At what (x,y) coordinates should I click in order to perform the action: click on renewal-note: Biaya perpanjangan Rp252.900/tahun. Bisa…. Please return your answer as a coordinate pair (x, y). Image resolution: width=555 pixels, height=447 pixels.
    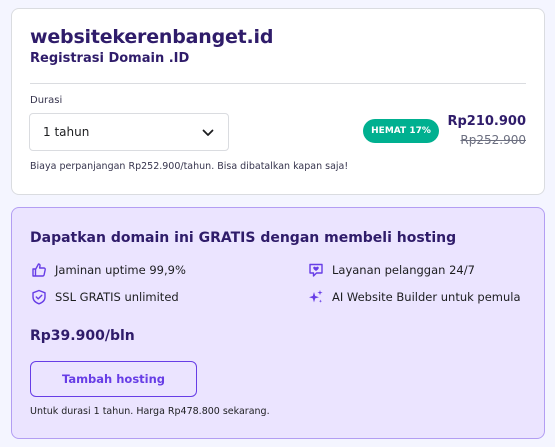
    Looking at the image, I should click on (189, 166).